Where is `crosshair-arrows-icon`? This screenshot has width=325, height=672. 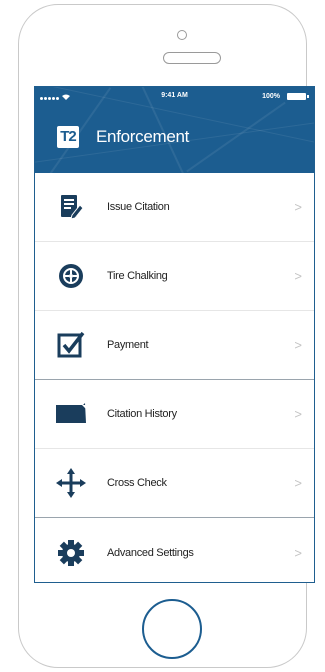
crosshair-arrows-icon is located at coordinates (71, 483).